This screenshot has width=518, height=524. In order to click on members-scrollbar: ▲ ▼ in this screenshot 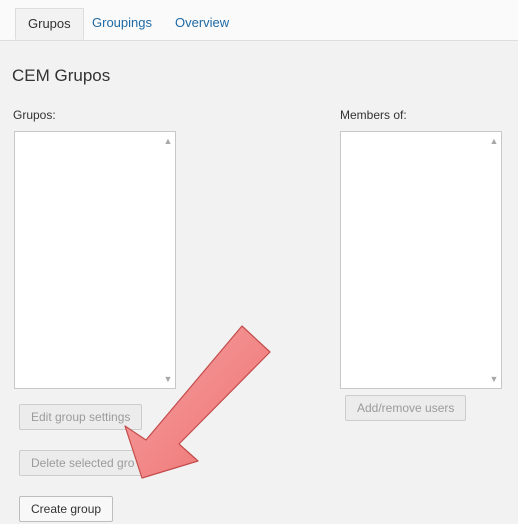, I will do `click(494, 260)`.